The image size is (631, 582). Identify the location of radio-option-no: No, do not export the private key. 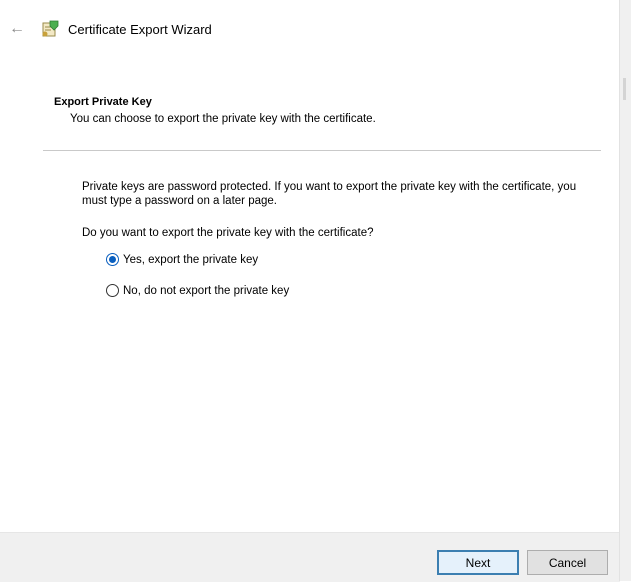
(197, 290).